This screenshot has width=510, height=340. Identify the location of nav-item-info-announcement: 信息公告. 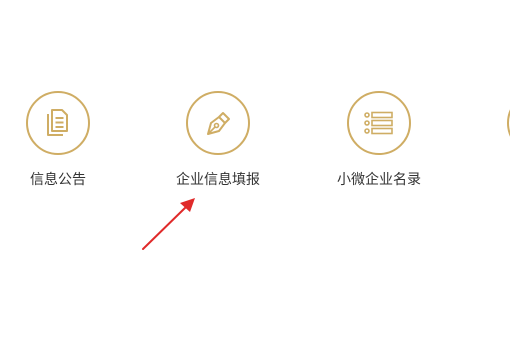
(61, 139).